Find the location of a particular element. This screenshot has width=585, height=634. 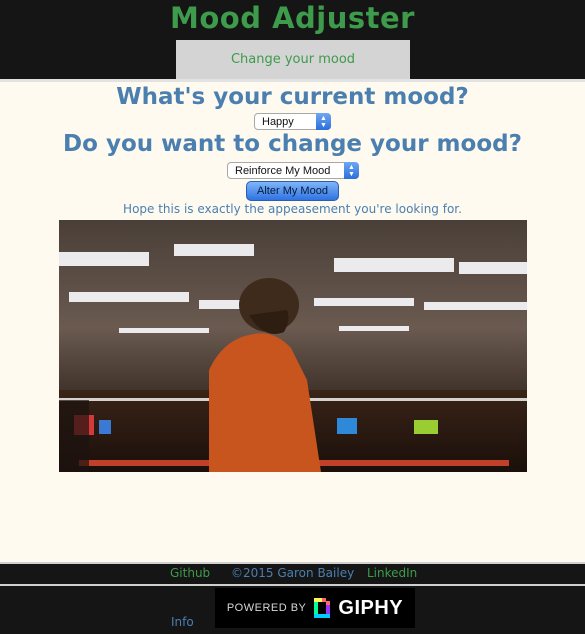

site-title: Mood Adjuster is located at coordinates (292, 18).